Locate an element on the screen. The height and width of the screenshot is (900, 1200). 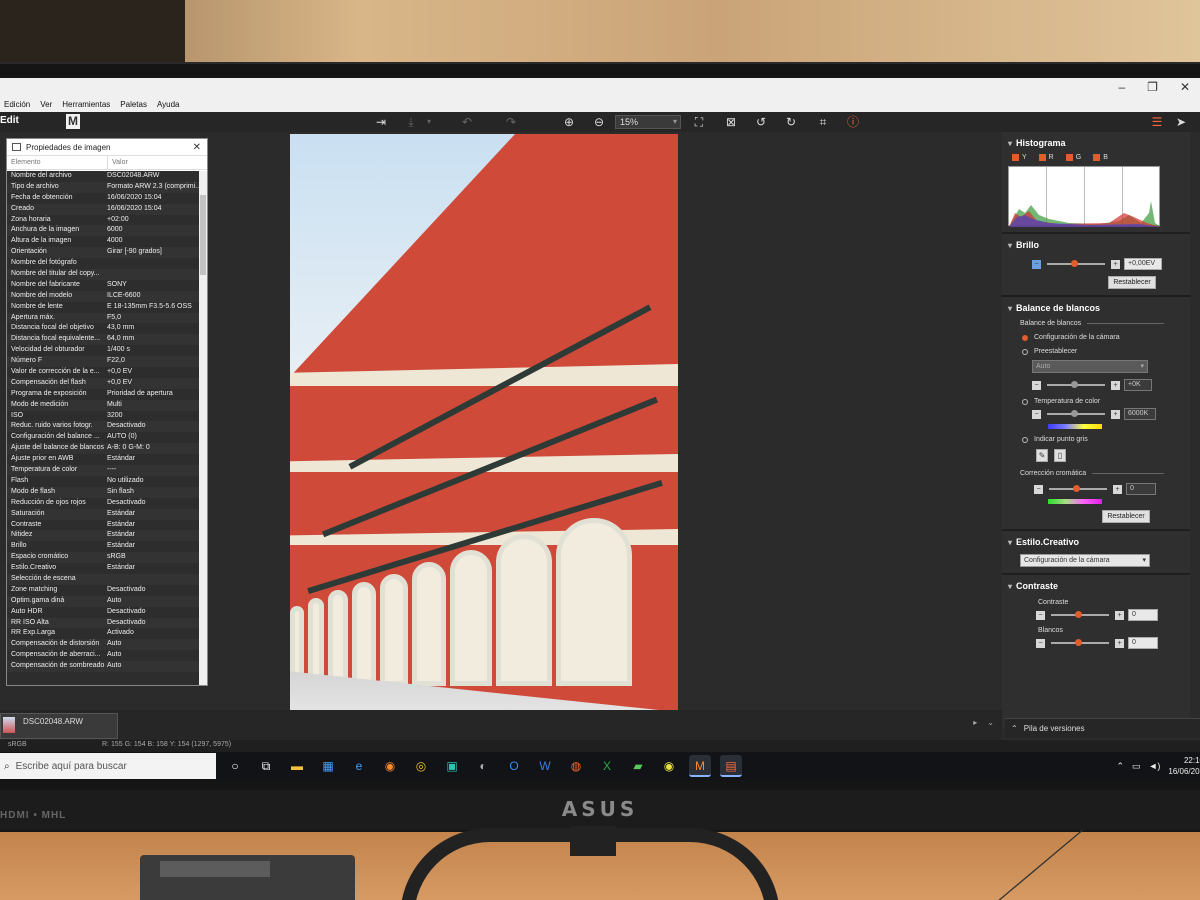
undo-icon: ↶ is located at coordinates (467, 122).